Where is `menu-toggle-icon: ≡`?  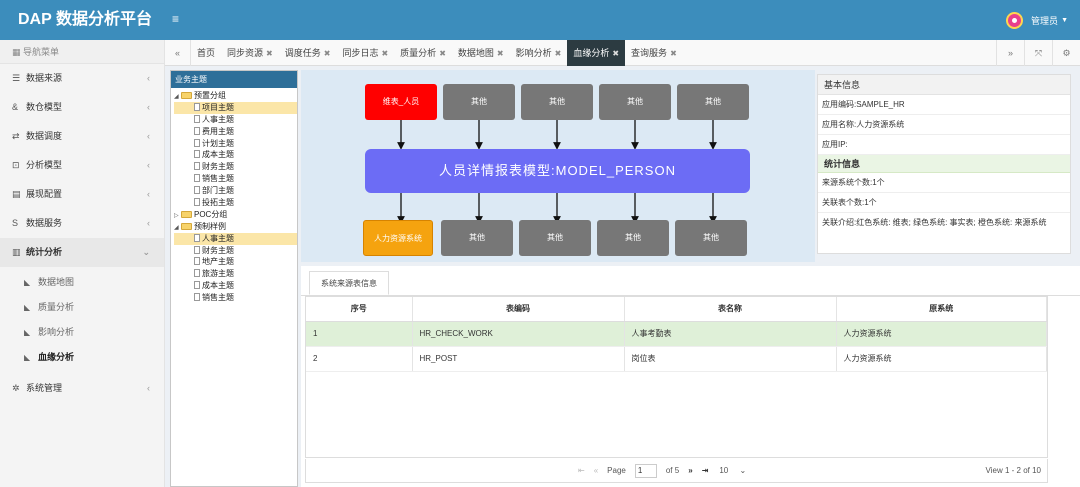
menu-toggle-icon: ≡ is located at coordinates (175, 19).